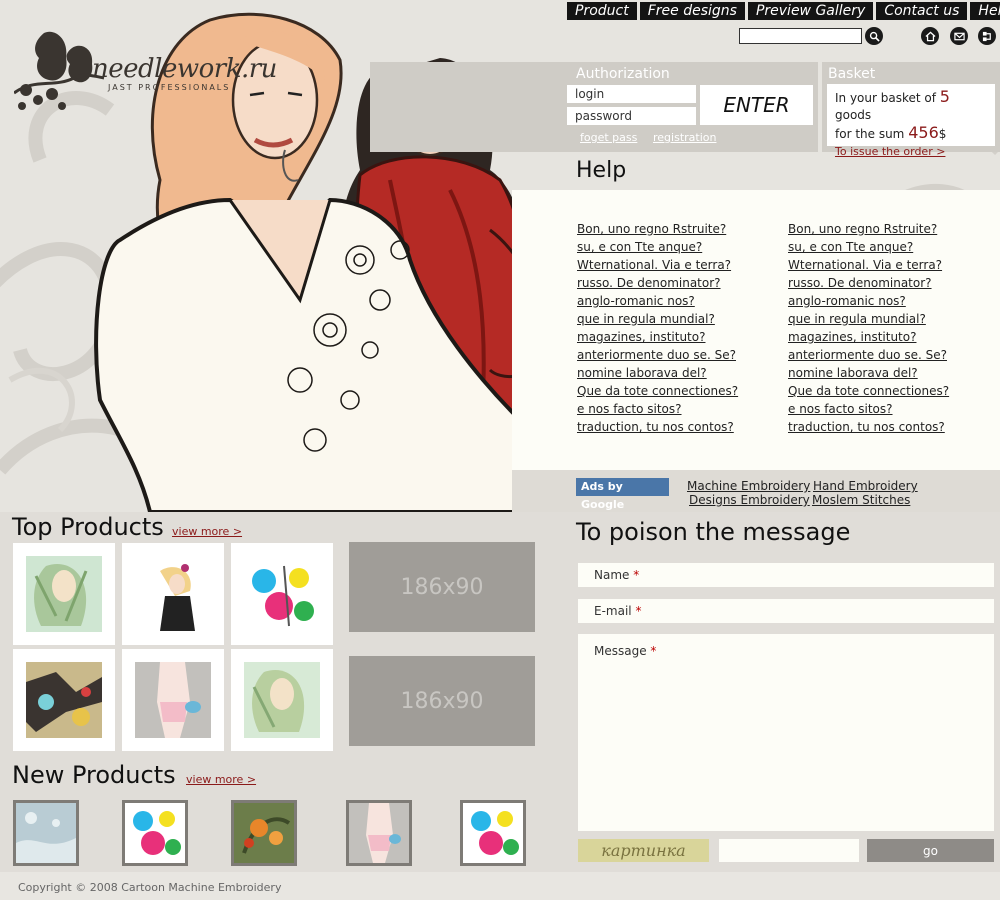  Describe the element at coordinates (88, 527) in the screenshot. I see `top-products-title: Top Products` at that location.